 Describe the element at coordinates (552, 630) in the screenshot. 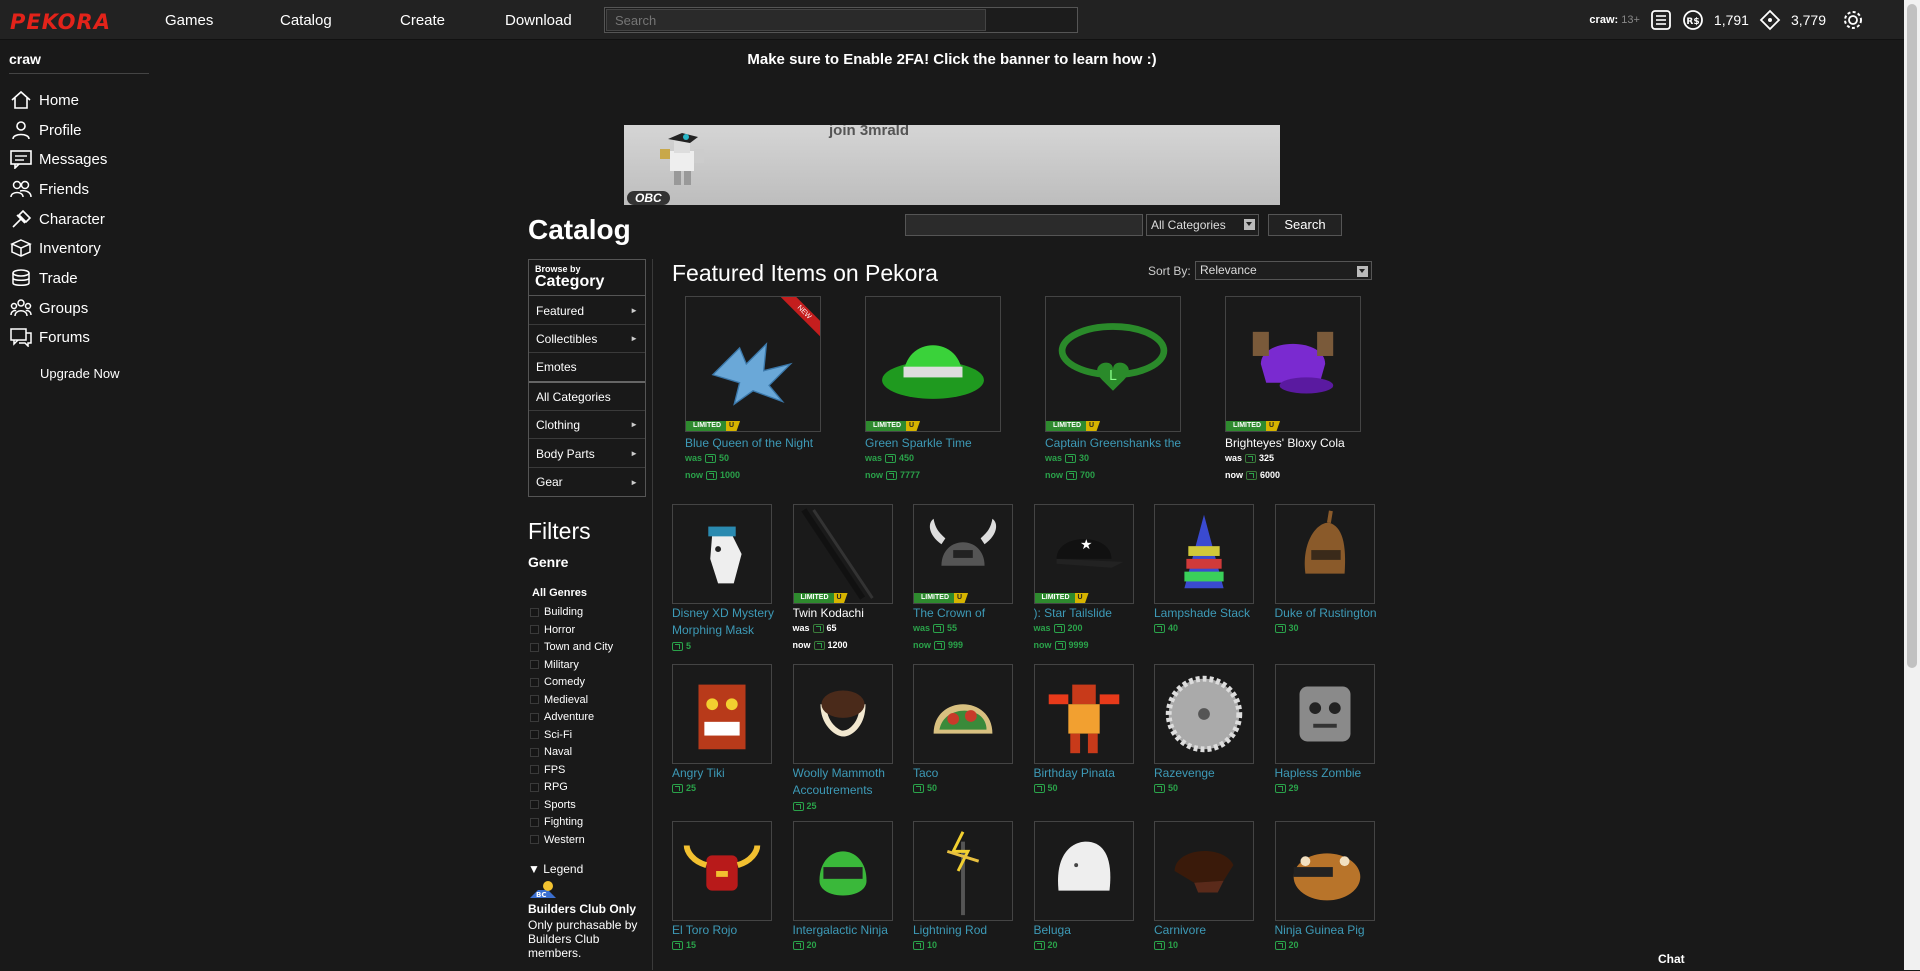

I see `genre-option: Horror` at that location.